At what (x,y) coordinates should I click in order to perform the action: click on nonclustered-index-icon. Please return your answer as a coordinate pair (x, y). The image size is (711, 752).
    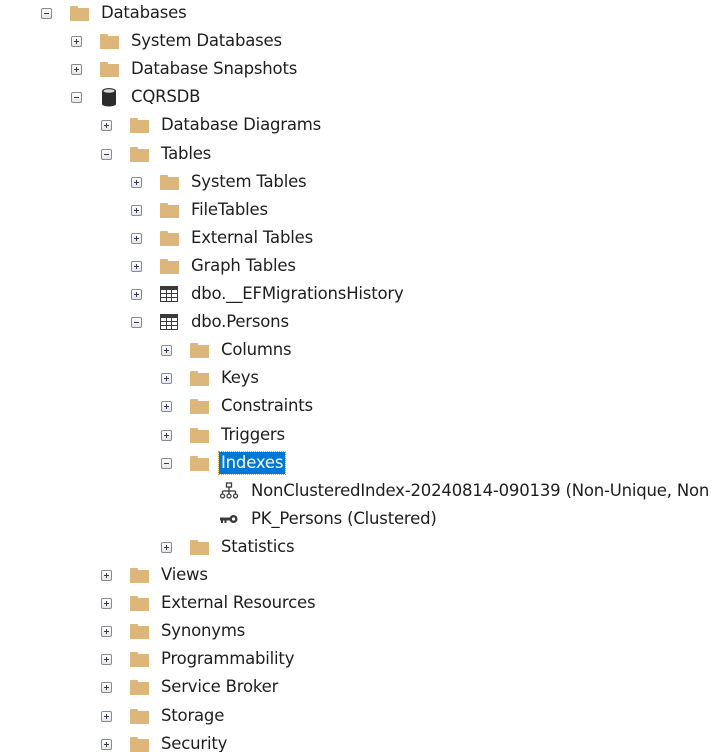
    Looking at the image, I should click on (229, 491).